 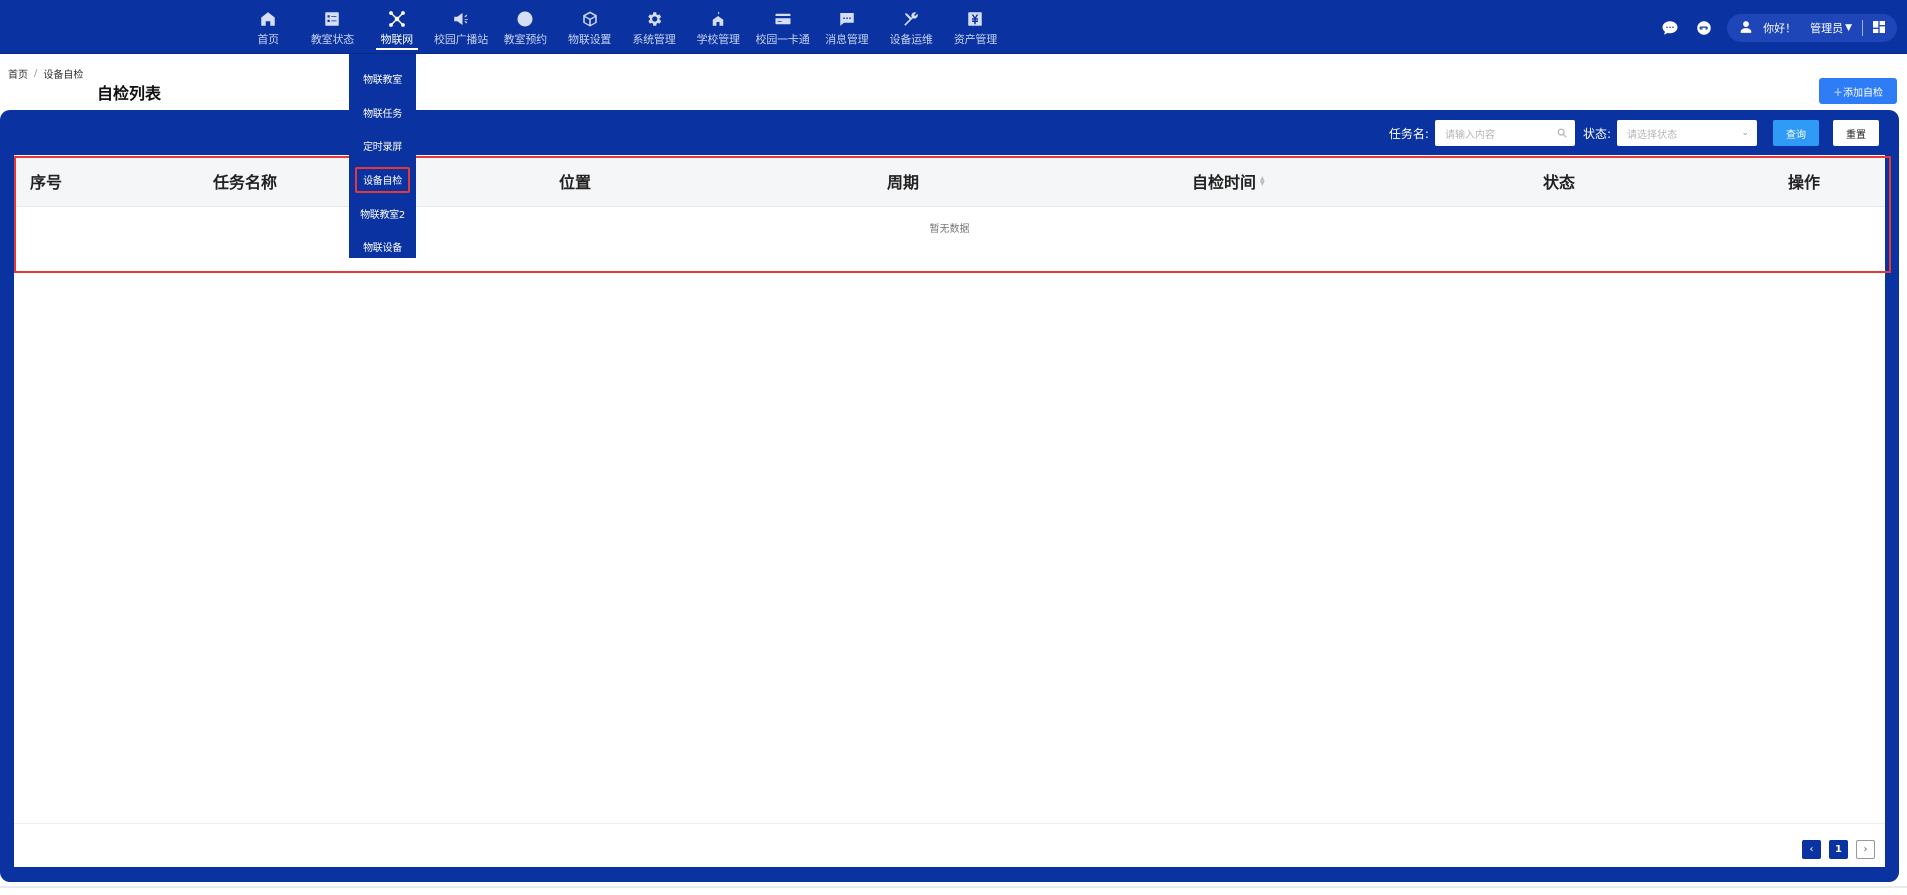 What do you see at coordinates (525, 39) in the screenshot?
I see `nav-item-label: 教室预约` at bounding box center [525, 39].